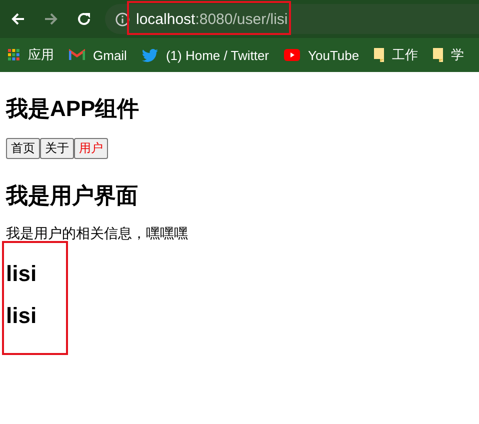 This screenshot has height=424, width=479. I want to click on back-icon, so click(18, 19).